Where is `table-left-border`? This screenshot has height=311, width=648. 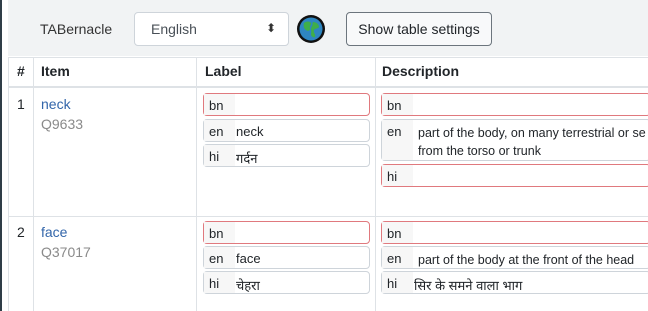 table-left-border is located at coordinates (8, 184).